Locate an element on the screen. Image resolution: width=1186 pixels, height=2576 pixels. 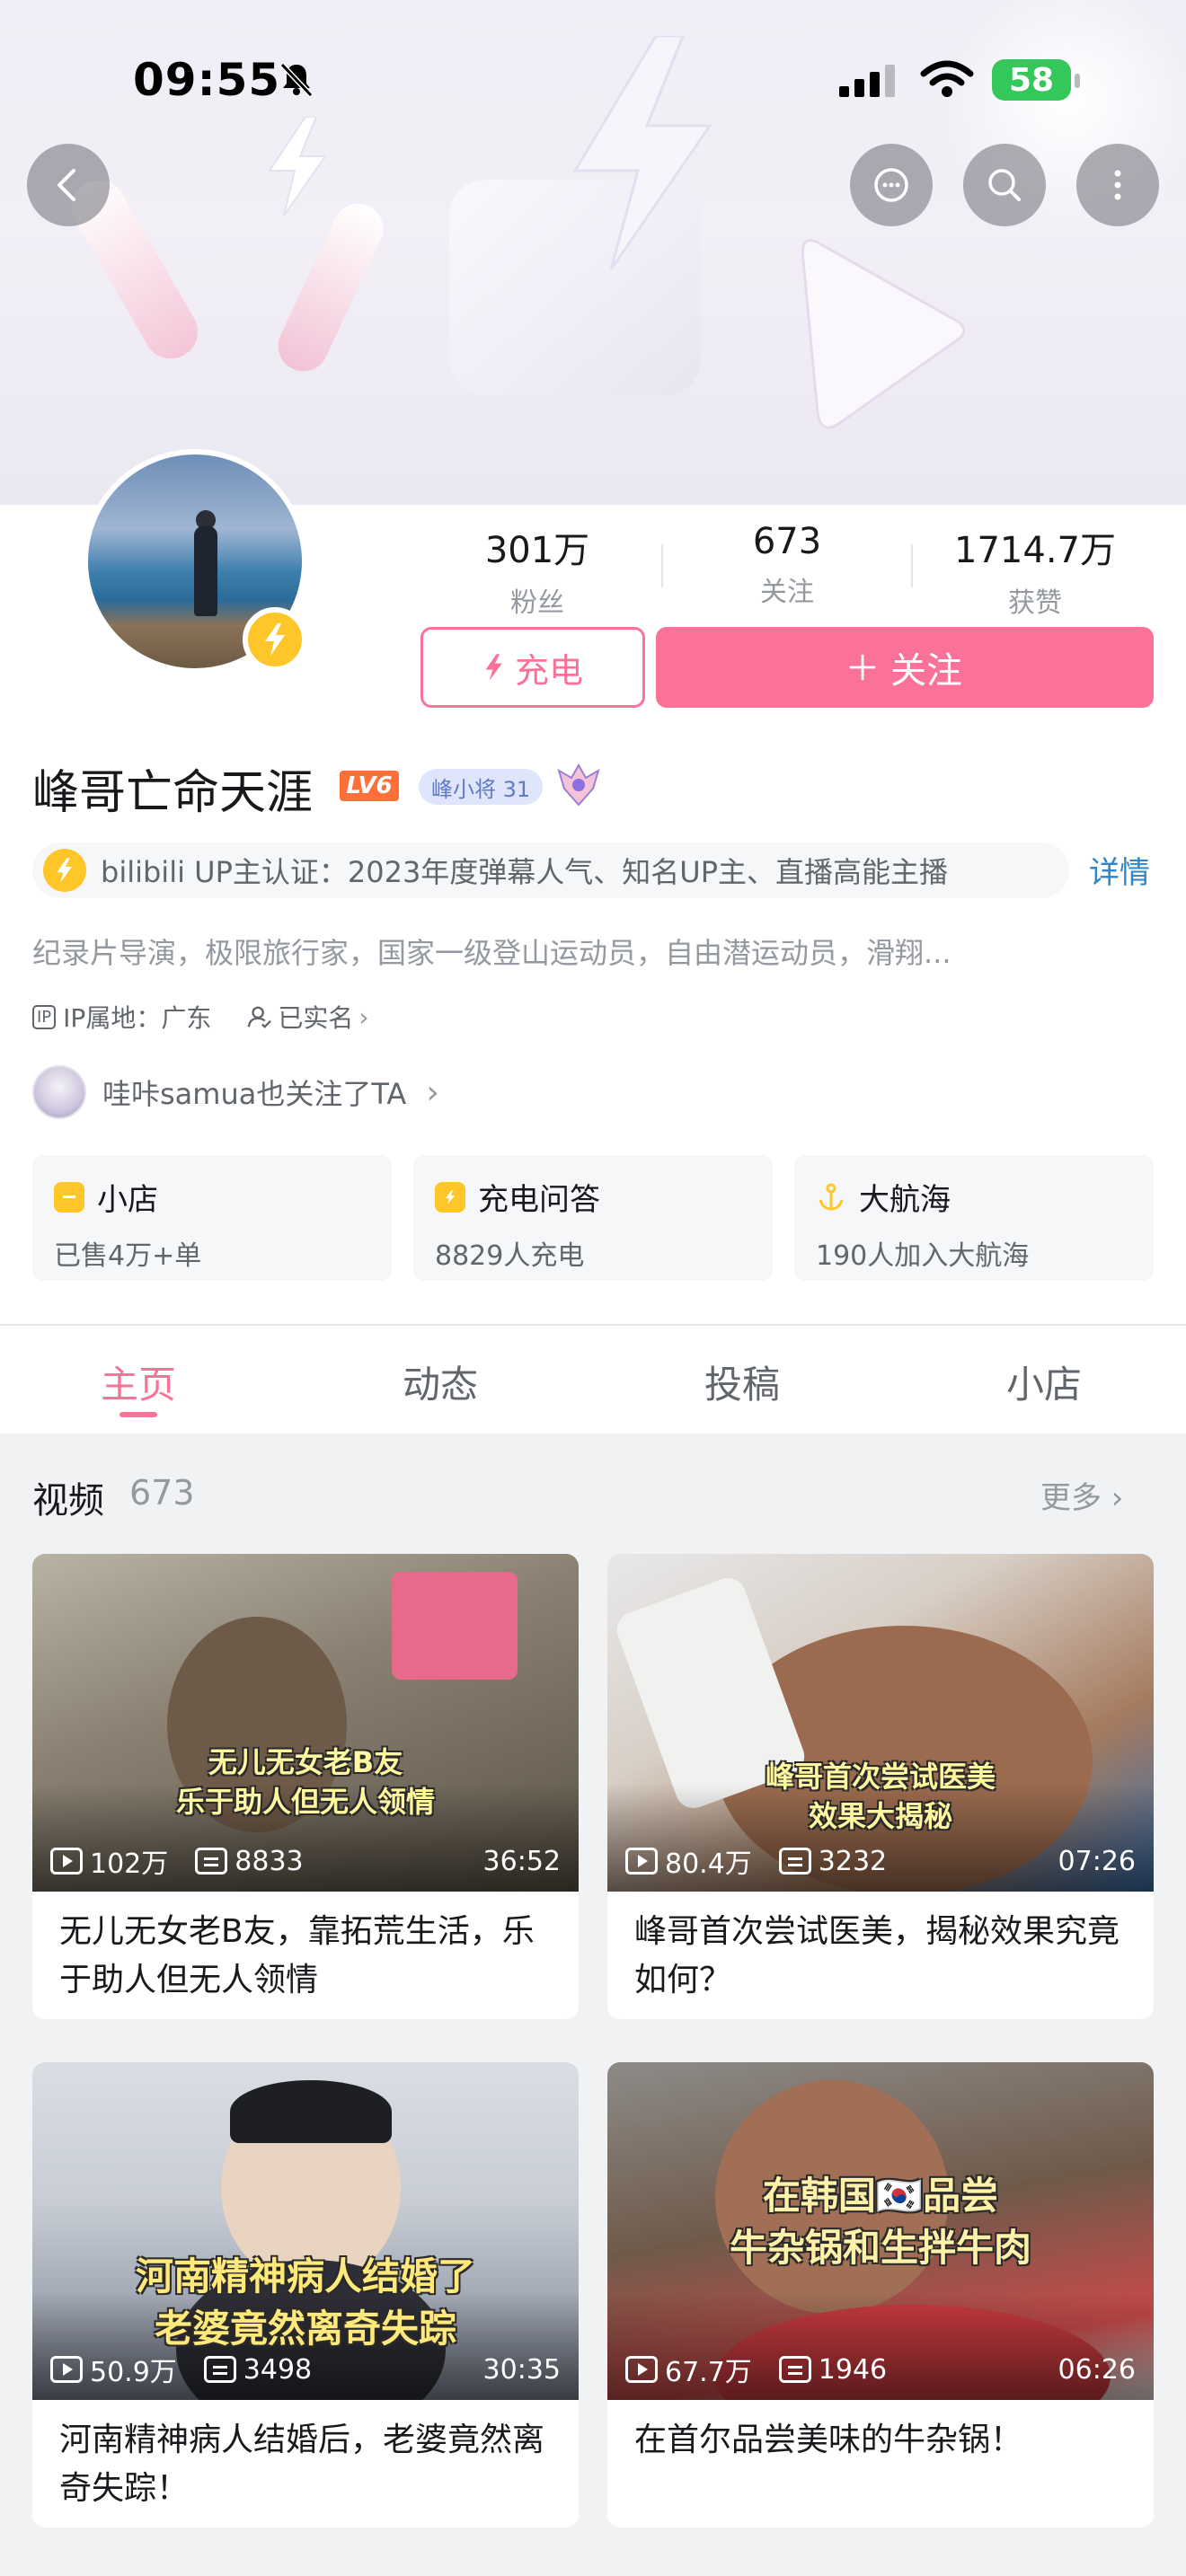
thumbnail-caption: 河南精神病人结婚了 老婆竟然离奇失踪 is located at coordinates (305, 2303).